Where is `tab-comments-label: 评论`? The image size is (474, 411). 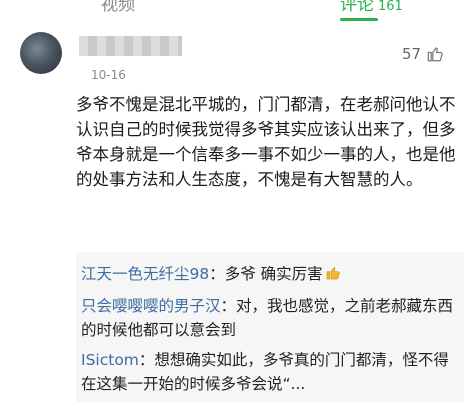
tab-comments-label: 评论 is located at coordinates (357, 7).